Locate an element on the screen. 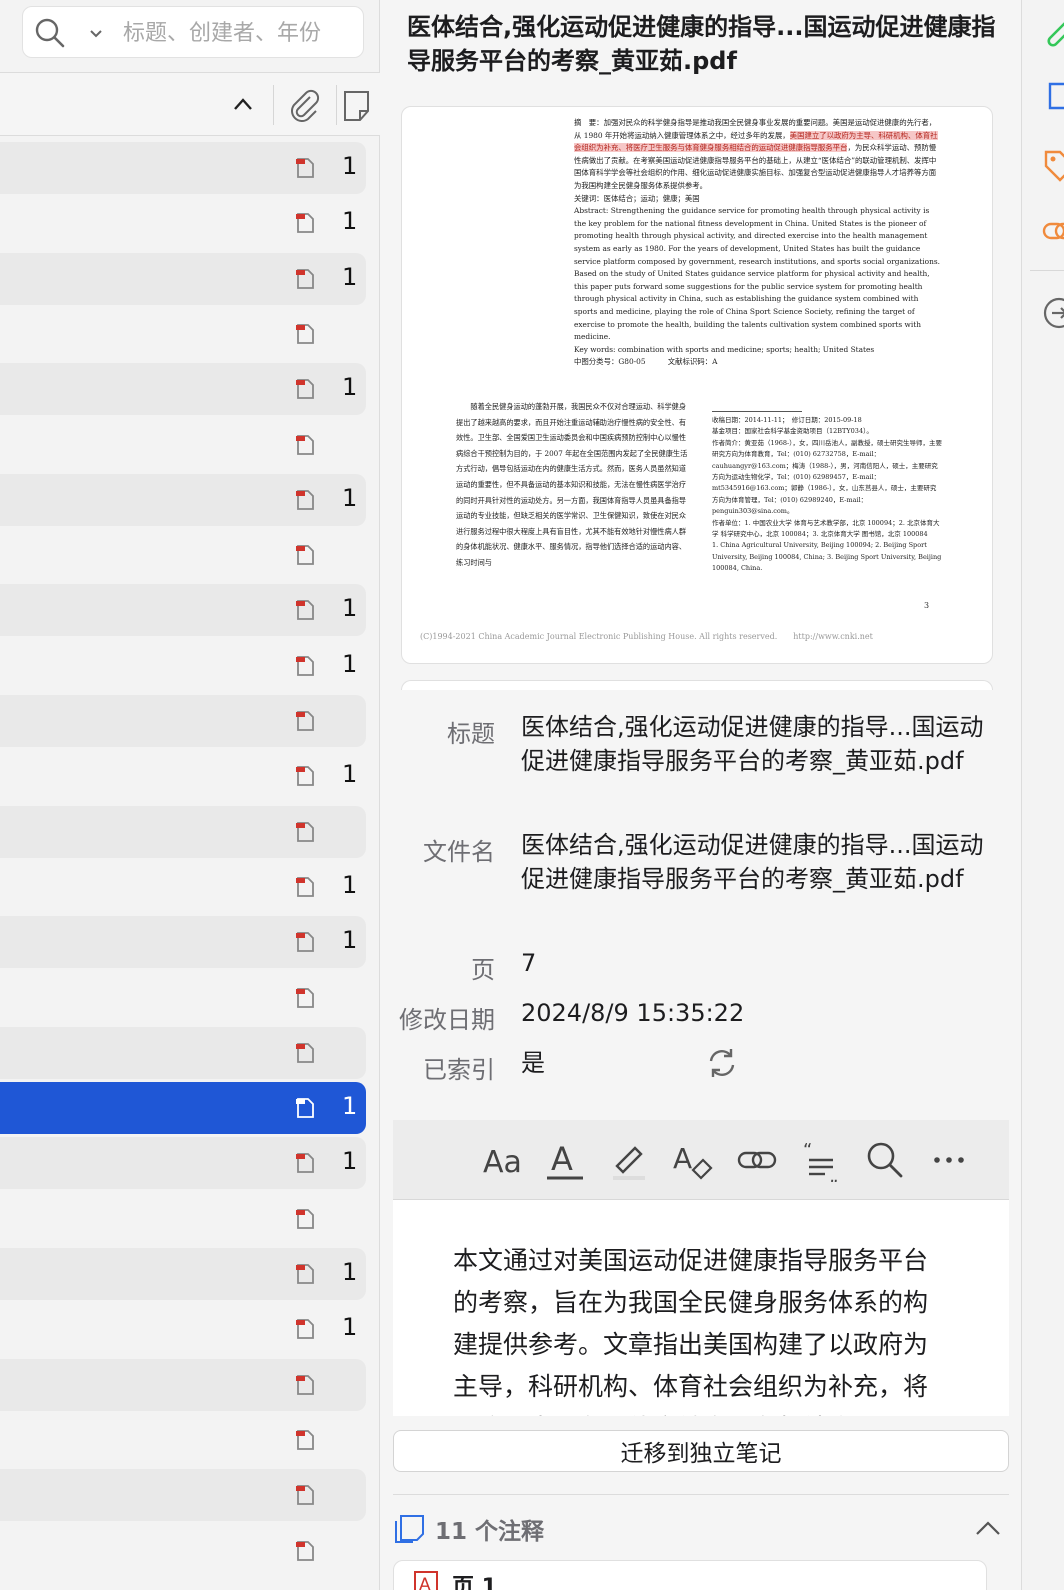 This screenshot has height=1590, width=1064. chevron-up-icon is located at coordinates (988, 1528).